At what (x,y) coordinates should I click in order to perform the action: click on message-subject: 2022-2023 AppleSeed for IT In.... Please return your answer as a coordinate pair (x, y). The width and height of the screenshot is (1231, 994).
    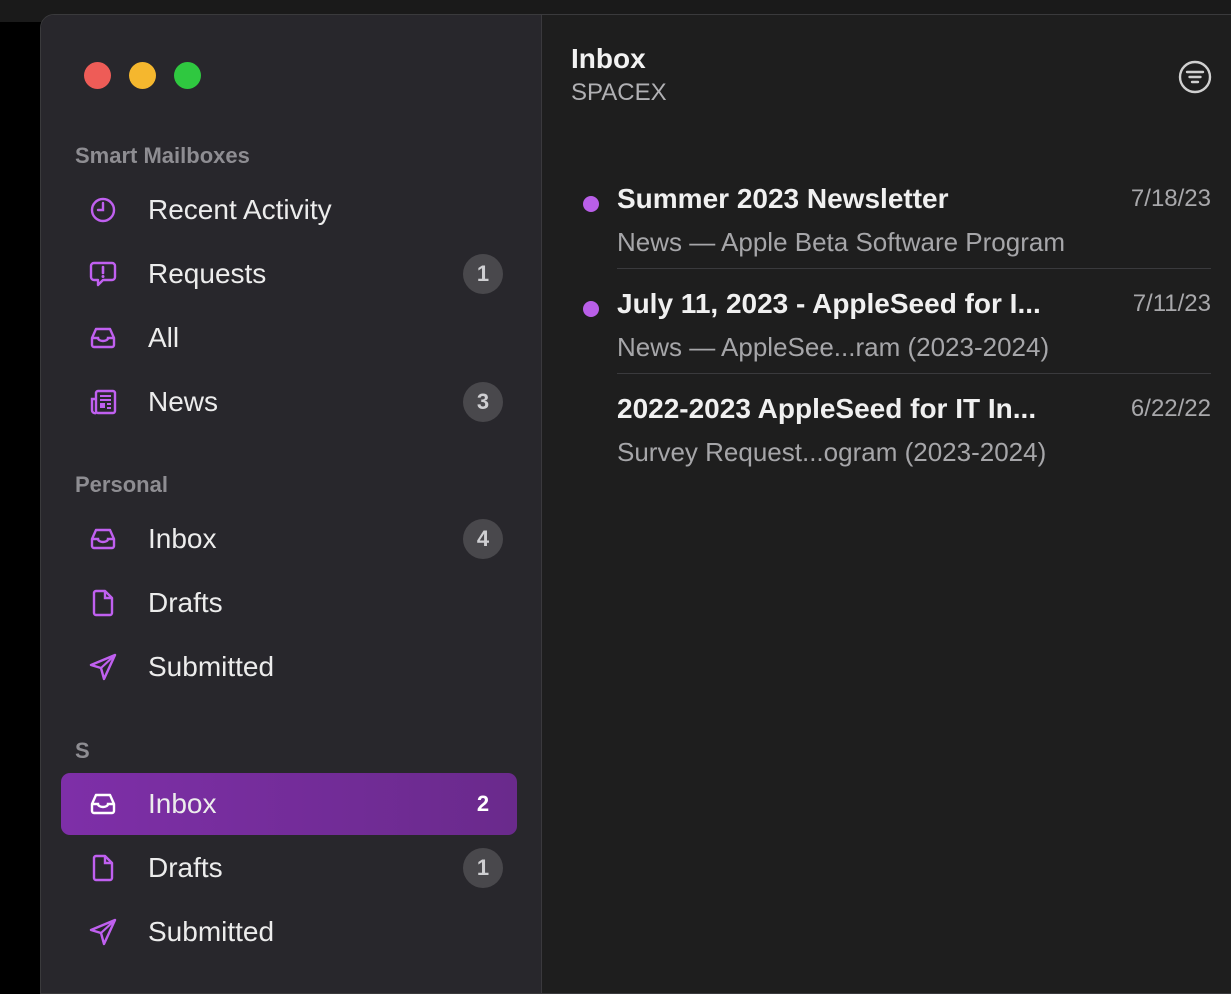
    Looking at the image, I should click on (827, 408).